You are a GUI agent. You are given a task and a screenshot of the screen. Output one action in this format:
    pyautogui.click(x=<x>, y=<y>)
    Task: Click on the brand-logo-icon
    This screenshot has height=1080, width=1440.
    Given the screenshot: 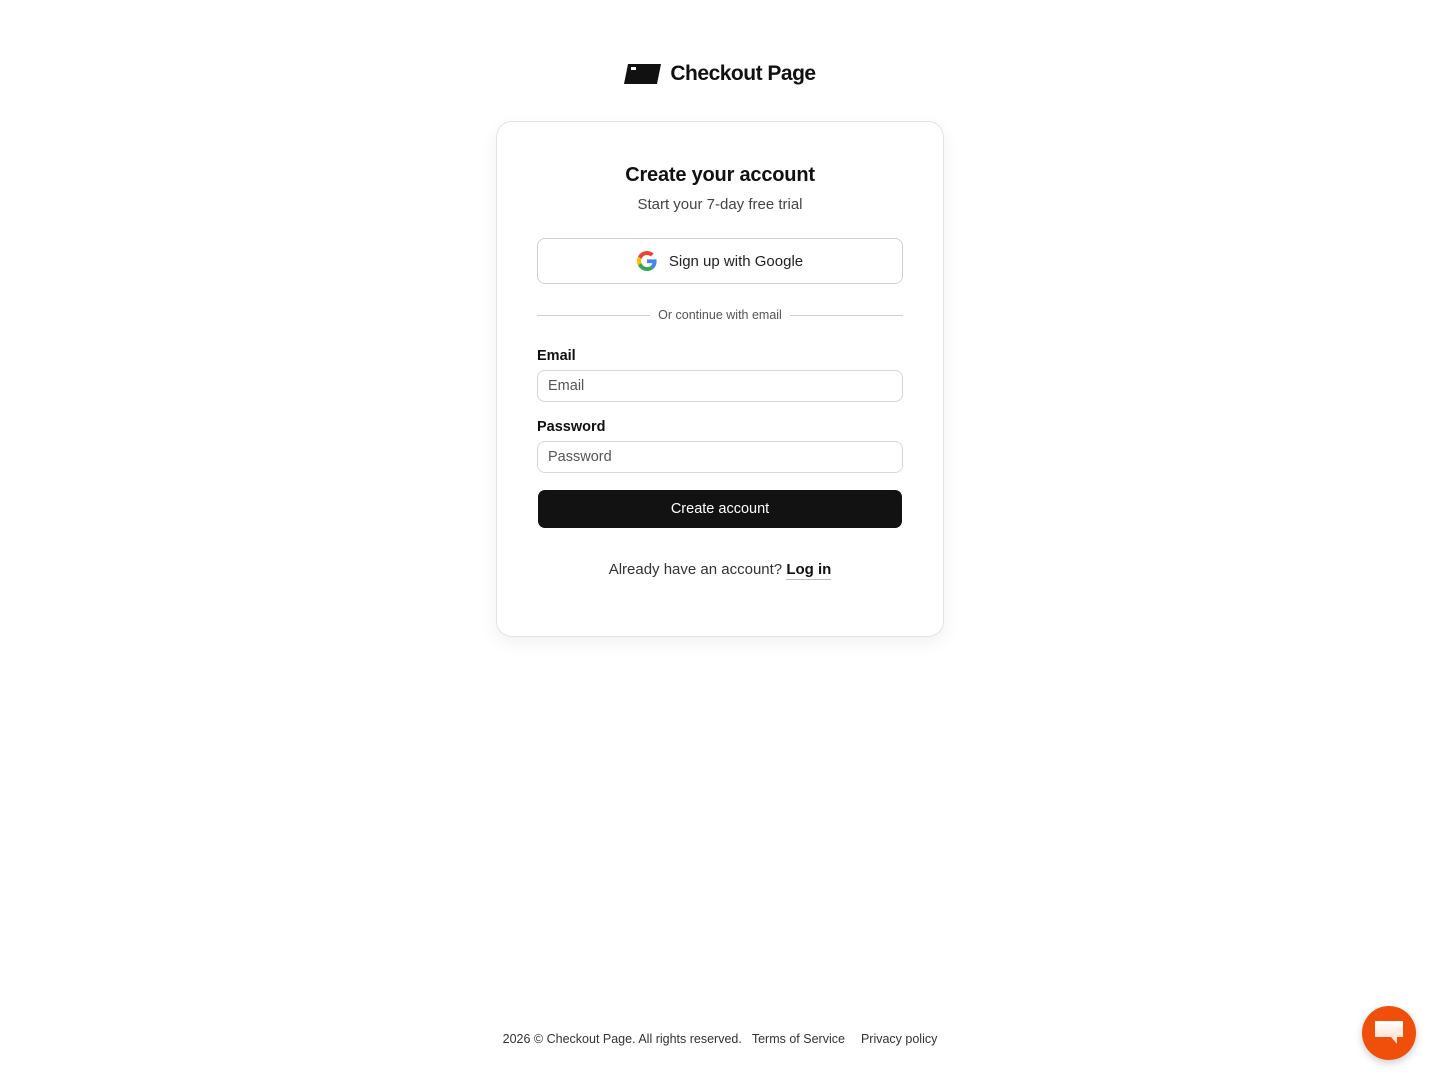 What is the action you would take?
    pyautogui.click(x=643, y=74)
    